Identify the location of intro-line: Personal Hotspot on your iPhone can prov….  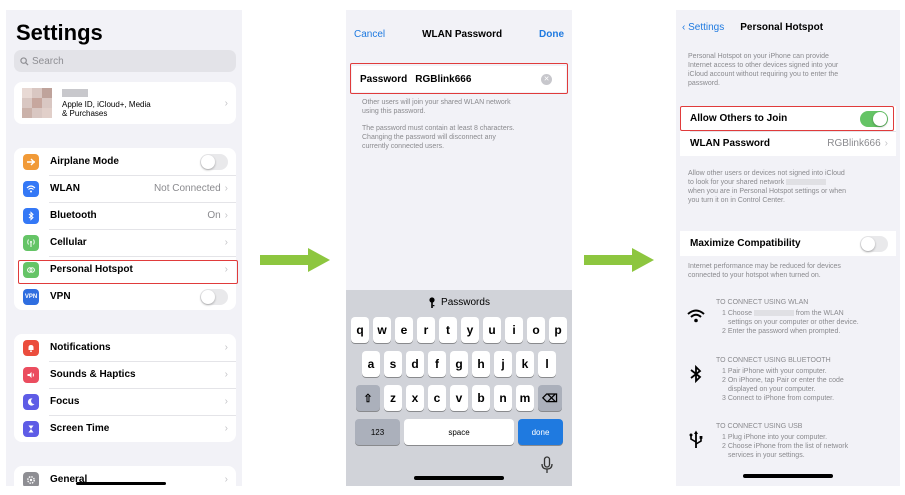
(758, 56).